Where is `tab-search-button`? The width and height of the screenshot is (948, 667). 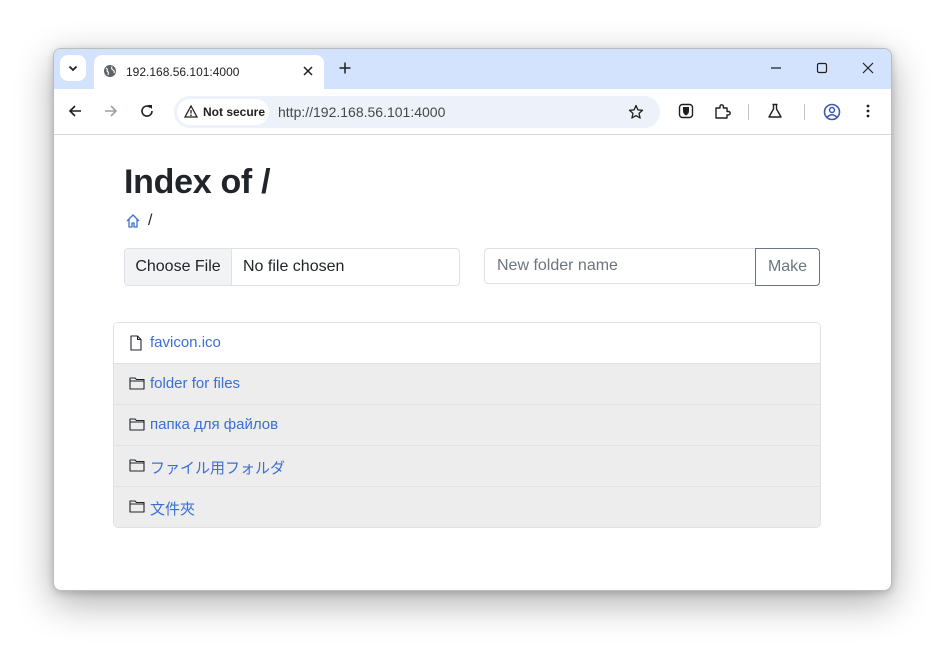 tab-search-button is located at coordinates (73, 68).